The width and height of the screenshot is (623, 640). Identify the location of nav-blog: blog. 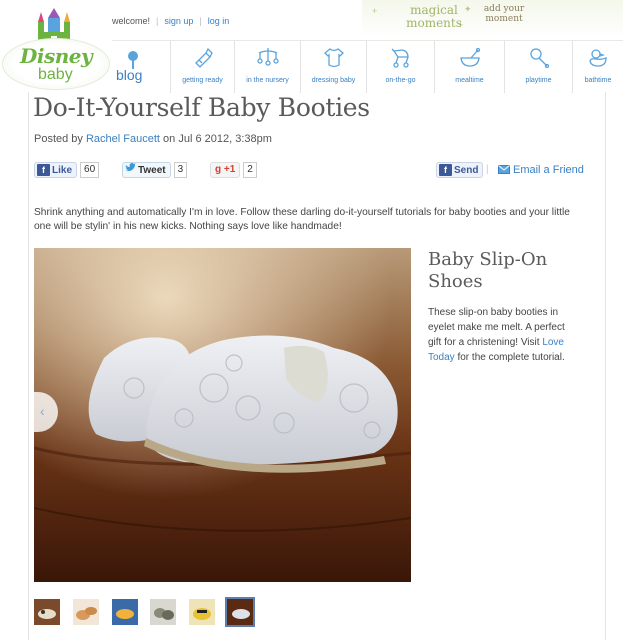
(137, 67).